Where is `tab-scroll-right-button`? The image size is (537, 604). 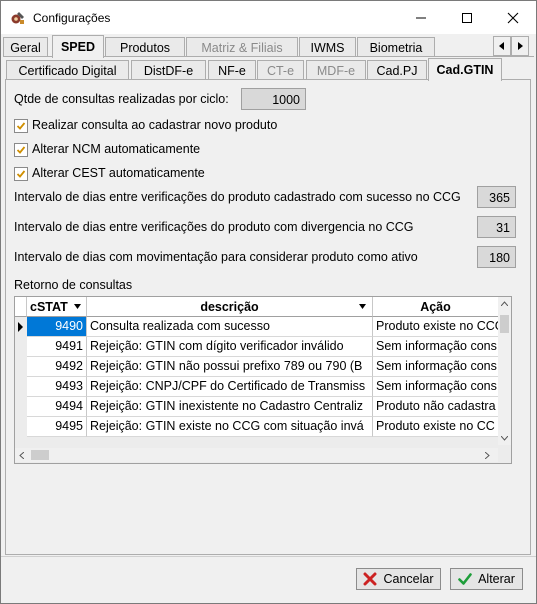 tab-scroll-right-button is located at coordinates (520, 46).